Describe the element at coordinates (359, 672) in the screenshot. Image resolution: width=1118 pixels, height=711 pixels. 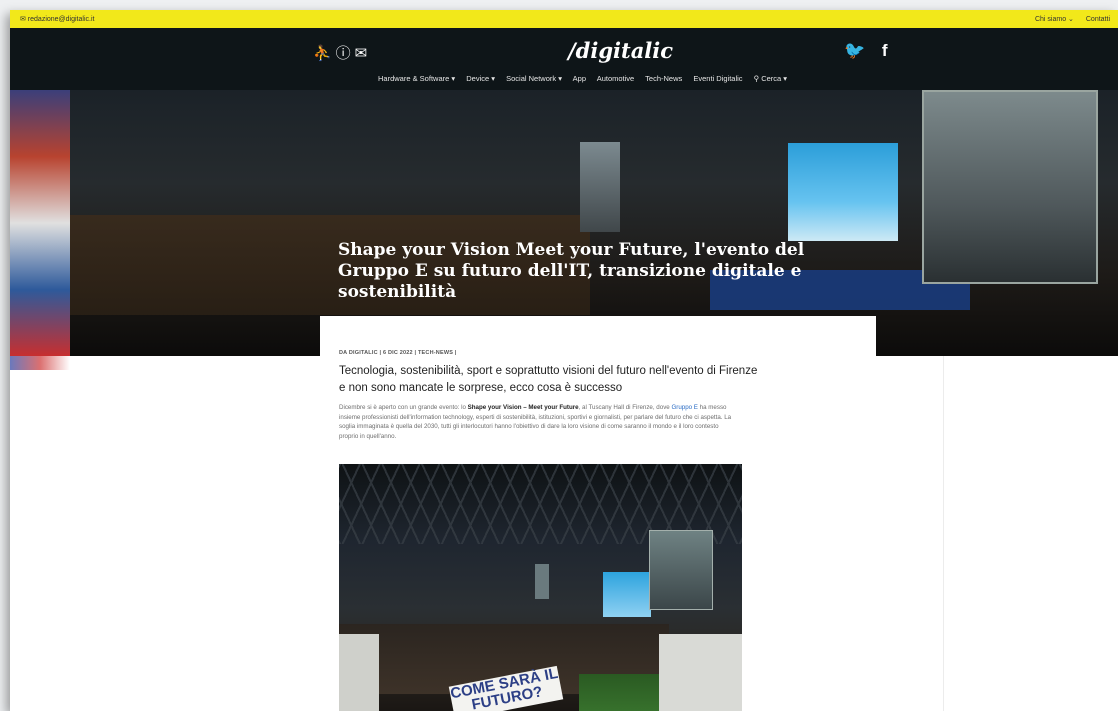
I see `photo-wall-left` at that location.